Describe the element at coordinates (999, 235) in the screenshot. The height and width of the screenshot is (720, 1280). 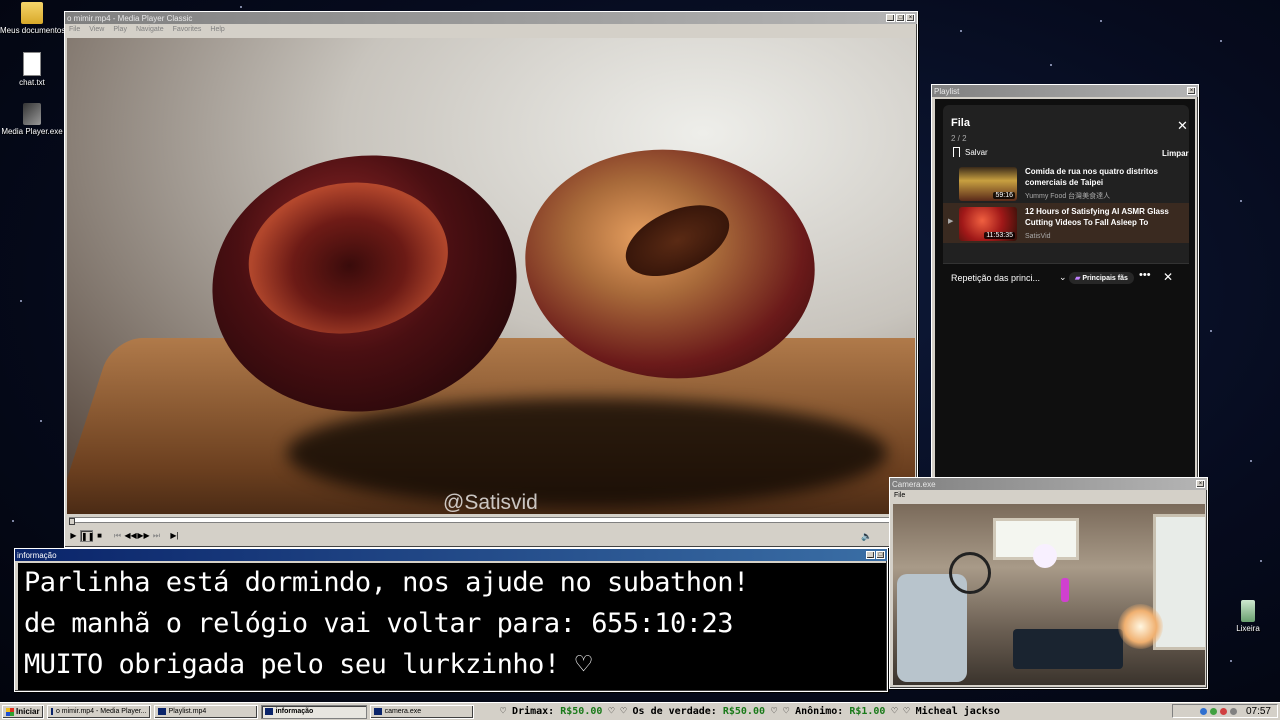
I see `duration-badge: 11:53:35` at that location.